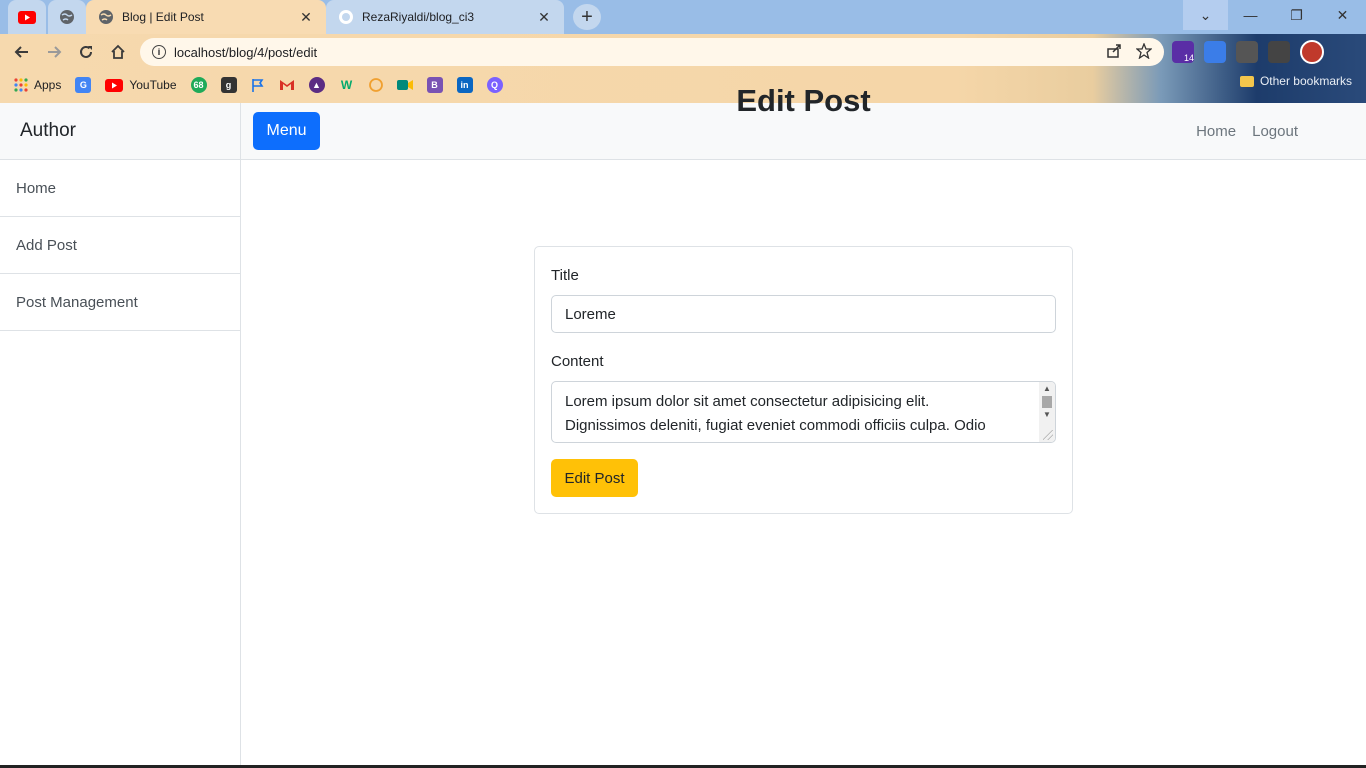 The image size is (1366, 768). Describe the element at coordinates (803, 314) in the screenshot. I see `title-input` at that location.